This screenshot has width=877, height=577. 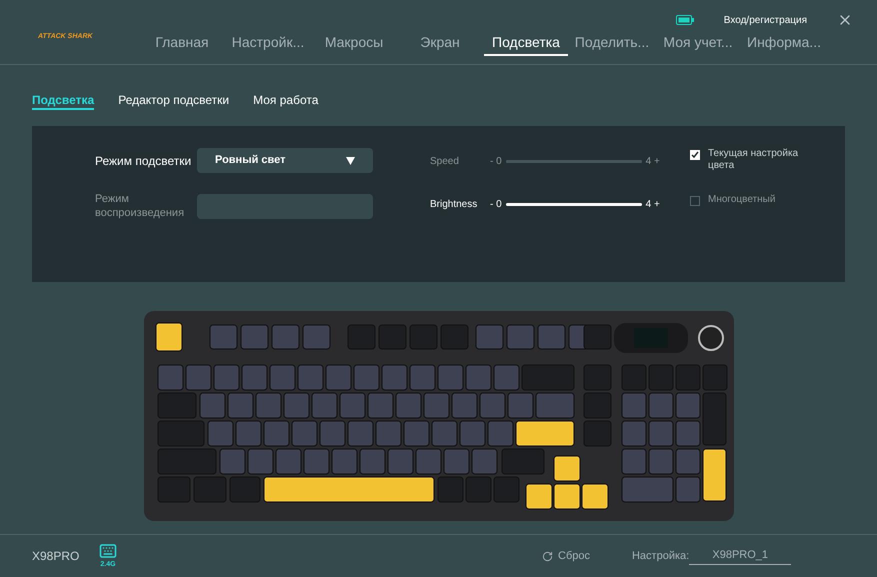 I want to click on subtab: Редактор подсветки, so click(x=174, y=100).